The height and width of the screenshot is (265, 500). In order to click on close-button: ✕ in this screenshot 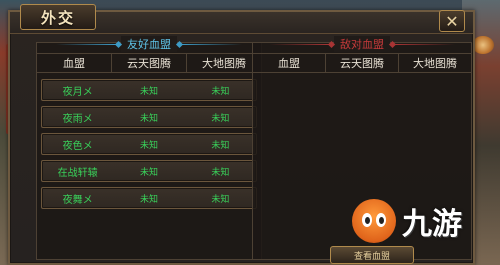, I will do `click(452, 21)`.